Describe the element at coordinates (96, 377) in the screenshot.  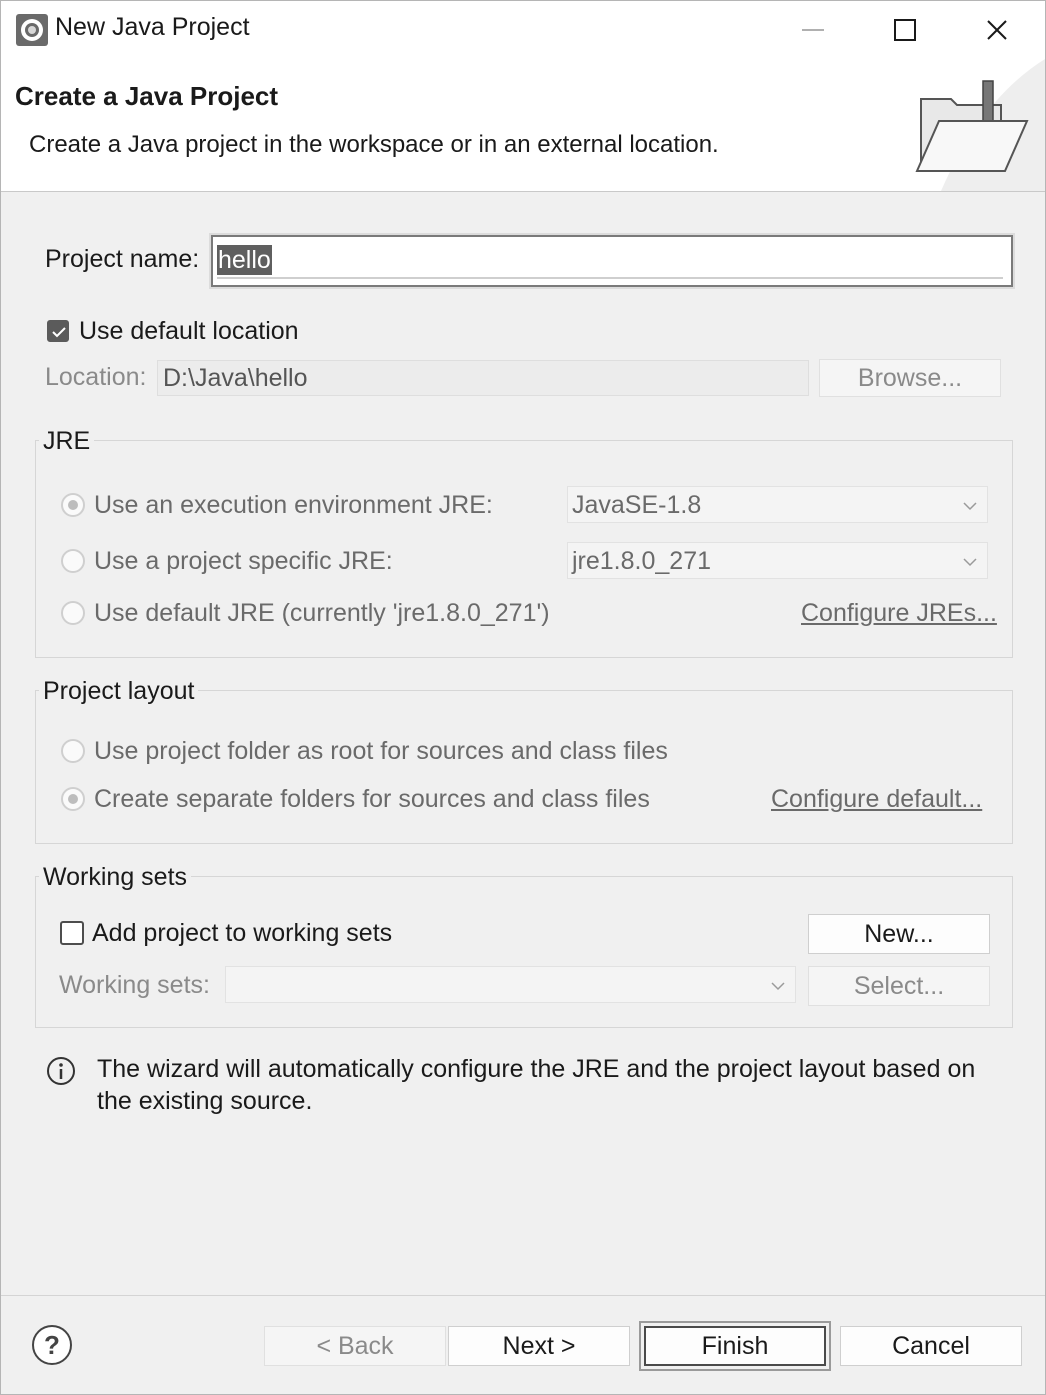
I see `location-label: Location:` at that location.